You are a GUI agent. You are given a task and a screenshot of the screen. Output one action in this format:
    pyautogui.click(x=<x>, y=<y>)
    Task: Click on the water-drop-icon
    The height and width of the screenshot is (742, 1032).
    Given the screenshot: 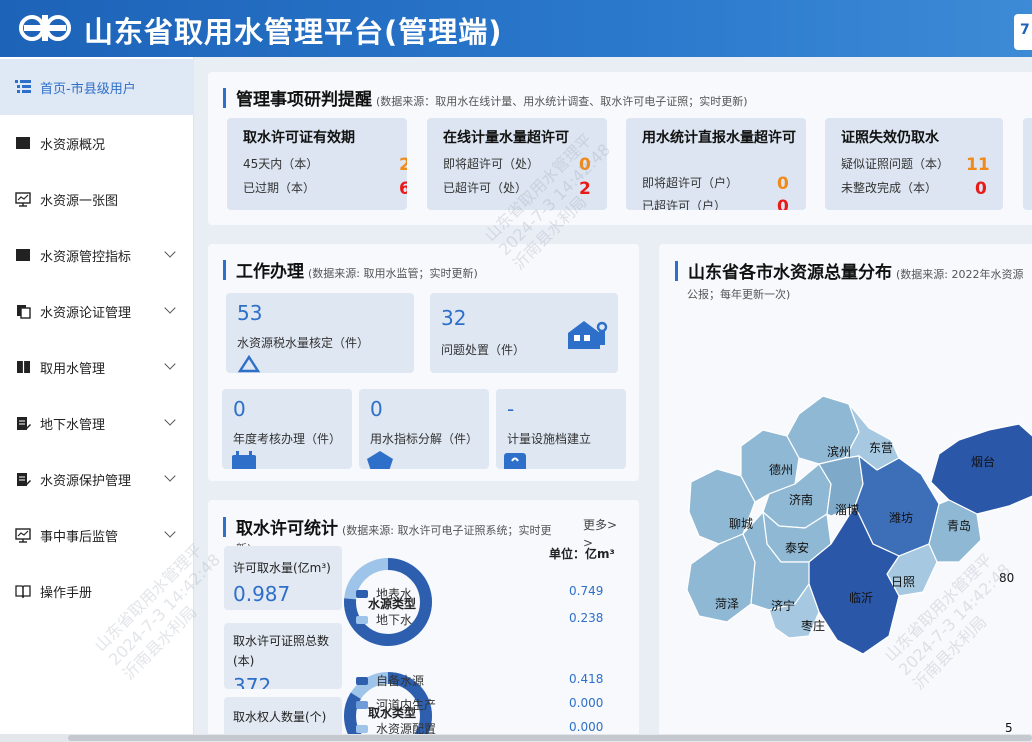 What is the action you would take?
    pyautogui.click(x=249, y=364)
    